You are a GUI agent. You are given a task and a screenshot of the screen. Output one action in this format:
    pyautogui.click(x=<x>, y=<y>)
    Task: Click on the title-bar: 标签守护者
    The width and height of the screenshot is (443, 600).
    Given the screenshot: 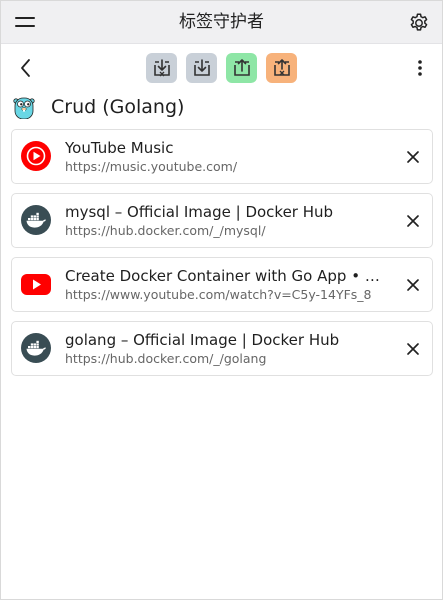 What is the action you would take?
    pyautogui.click(x=221, y=22)
    